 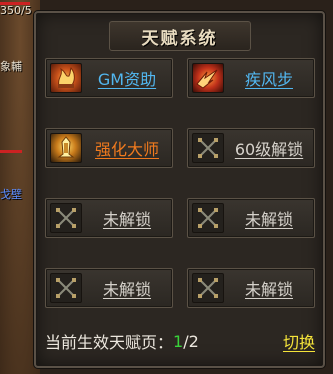 What do you see at coordinates (126, 219) in the screenshot?
I see `talent-label-locked-5: 未解锁` at bounding box center [126, 219].